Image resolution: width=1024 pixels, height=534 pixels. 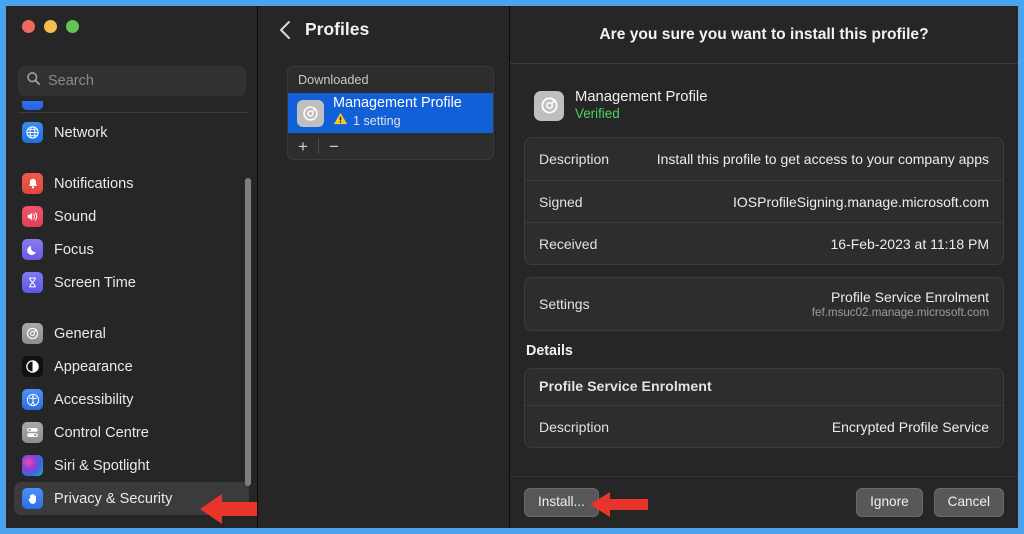 What do you see at coordinates (769, 105) in the screenshot?
I see `profile-summary: Management Profile Verified` at bounding box center [769, 105].